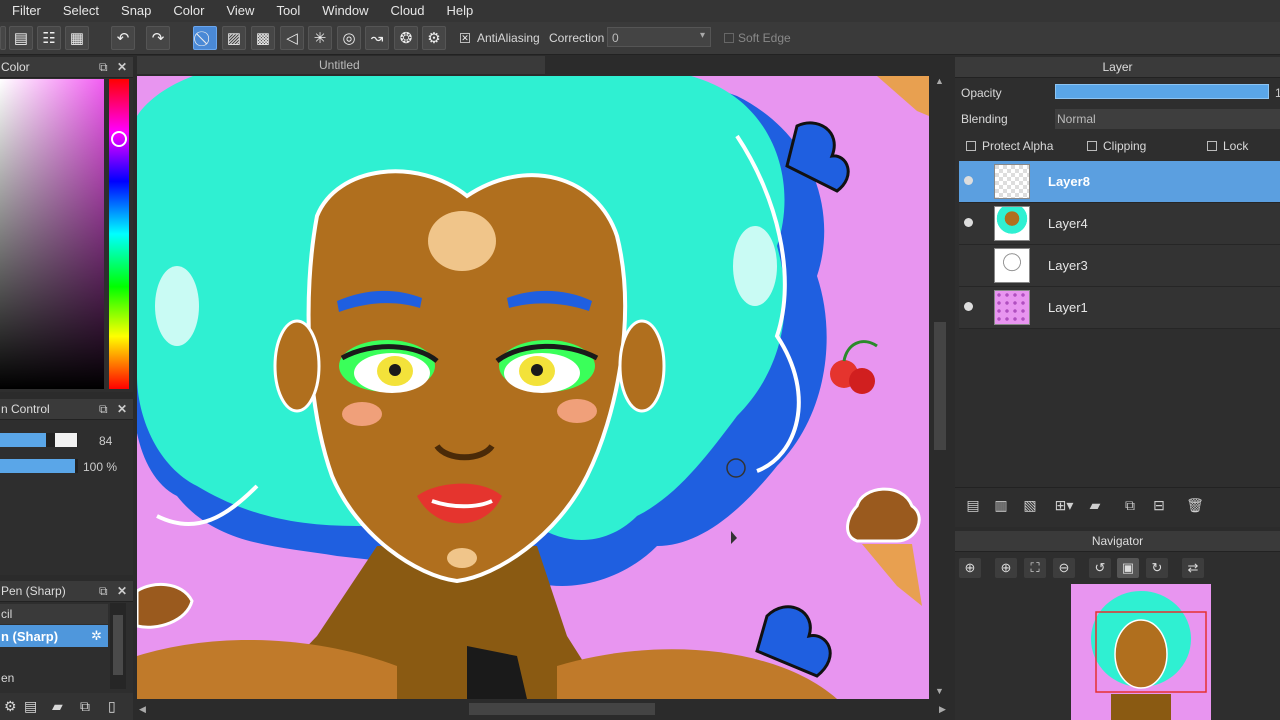 This screenshot has width=1280, height=720. Describe the element at coordinates (1130, 505) in the screenshot. I see `duplicate-layer-icon: ⧉` at that location.